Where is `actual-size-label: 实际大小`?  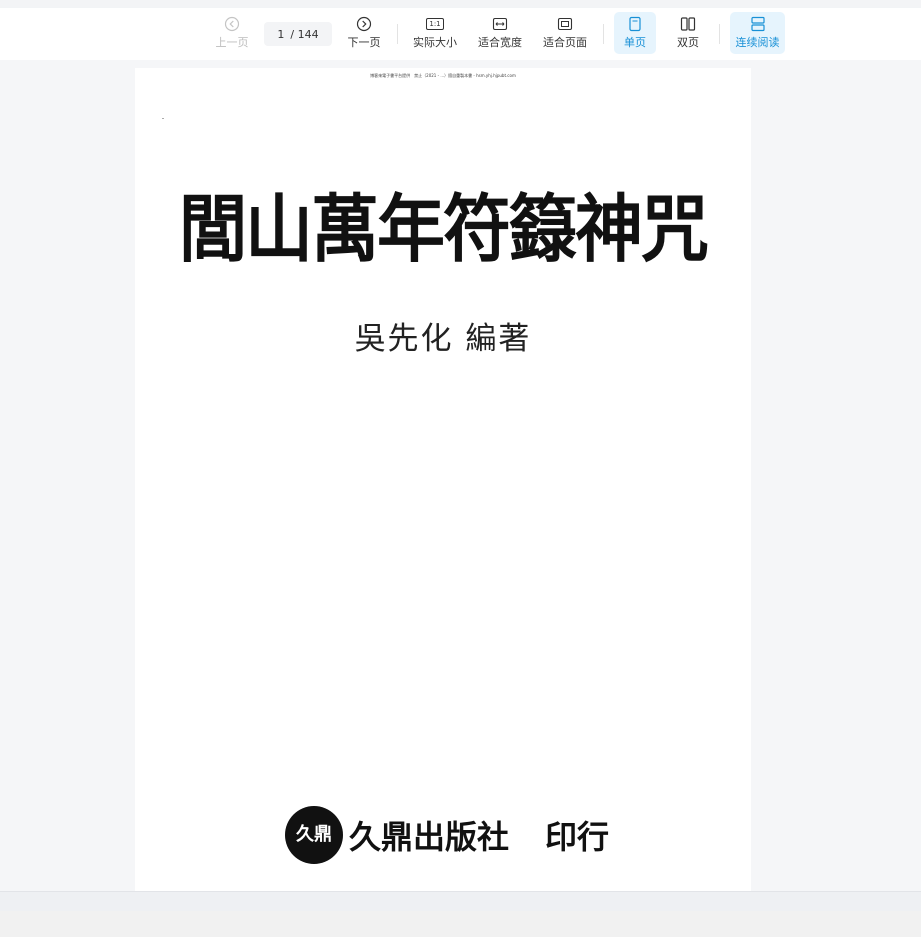
actual-size-label: 实际大小 is located at coordinates (435, 42).